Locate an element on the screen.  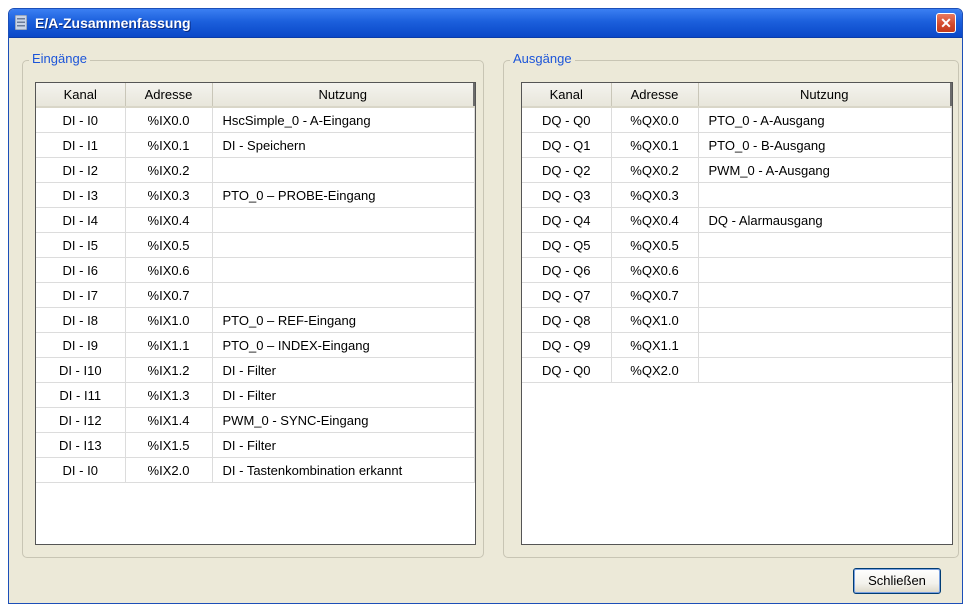
cell-kanal: DQ - Q5 is located at coordinates (567, 245).